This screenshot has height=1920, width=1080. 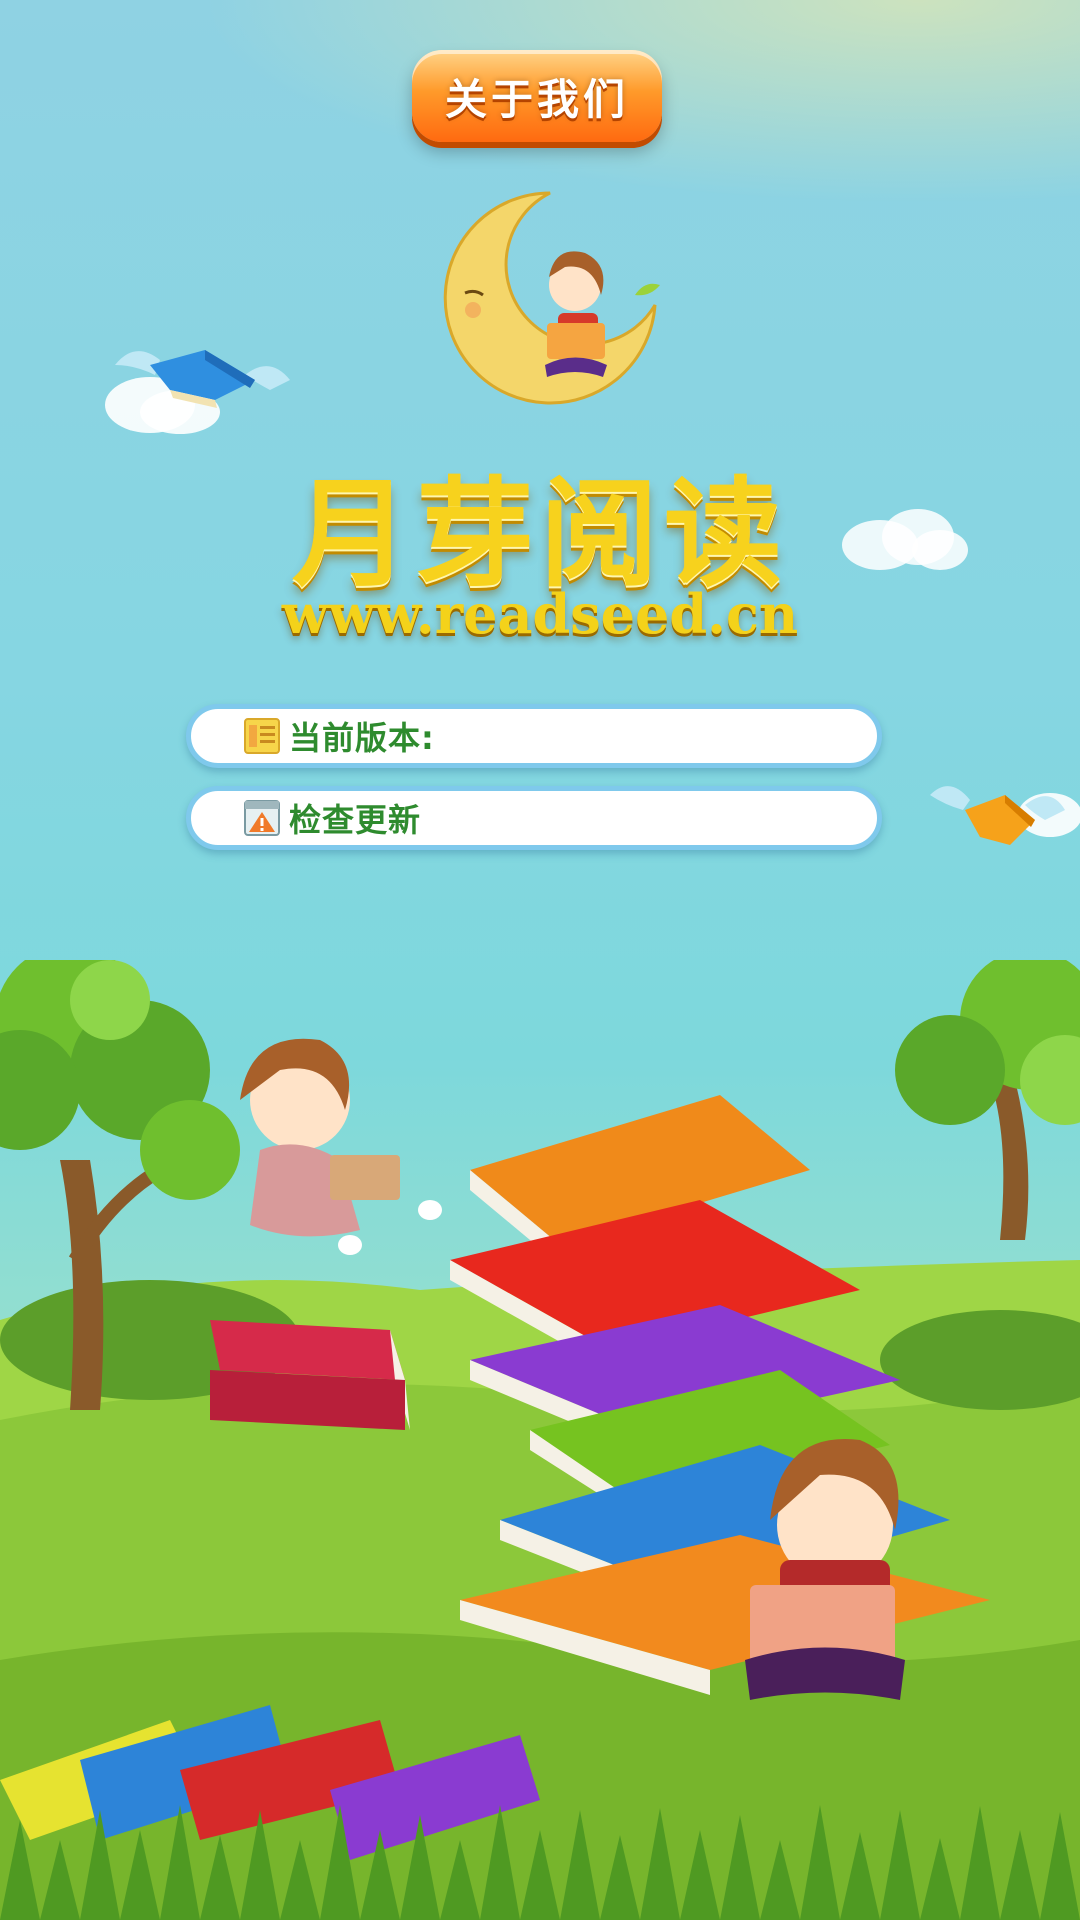 I want to click on check-update-row: 检查更新, so click(x=534, y=818).